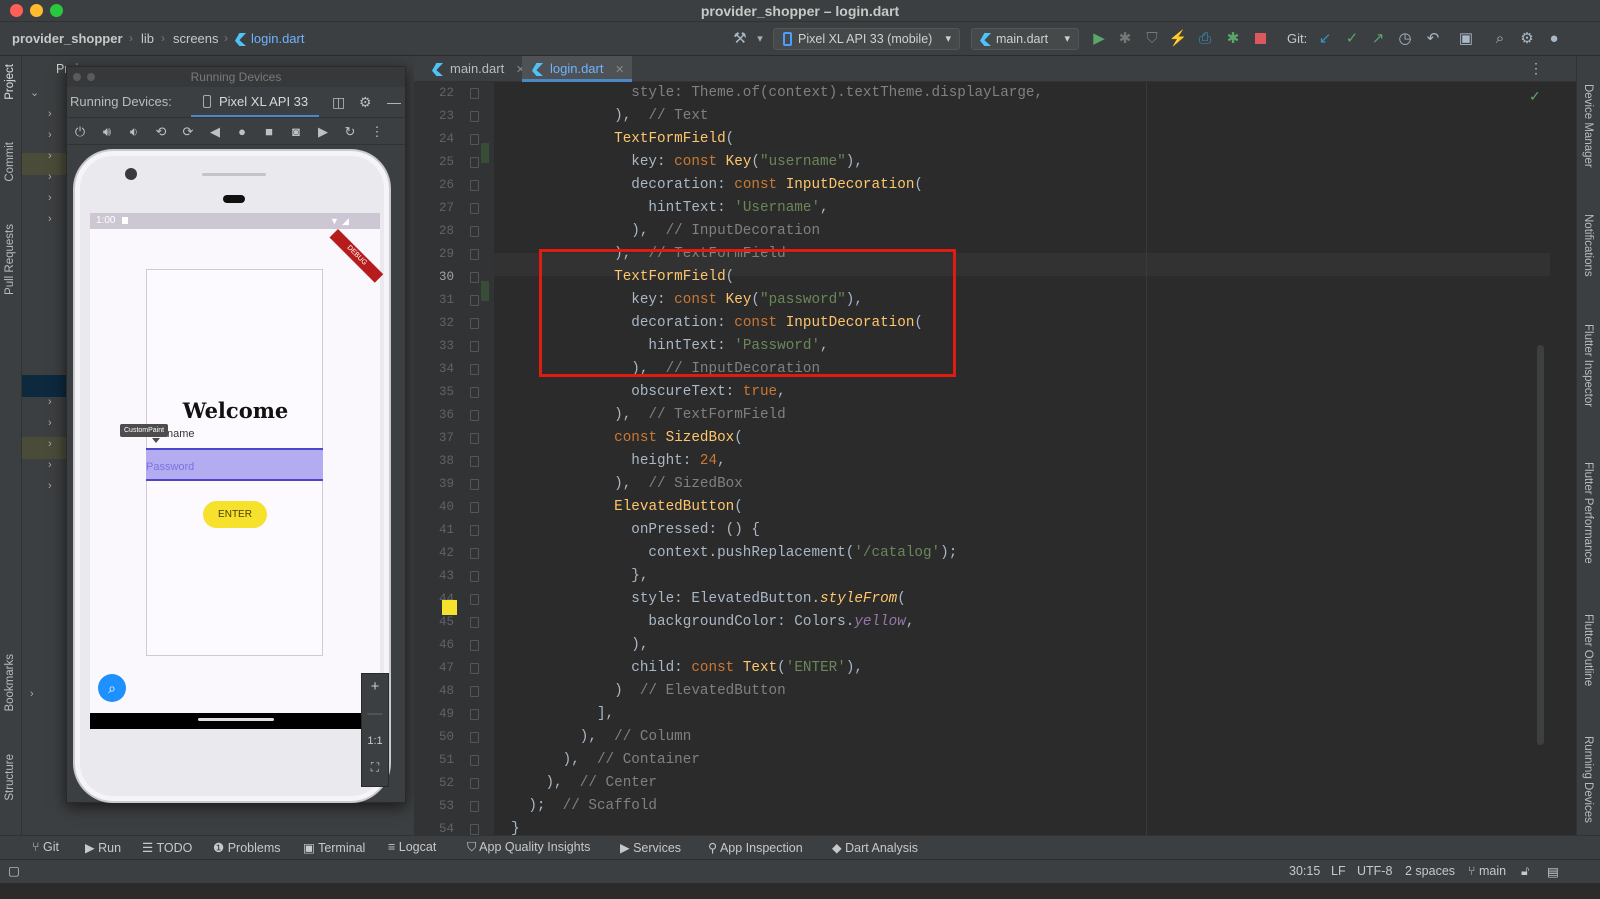 This screenshot has height=899, width=1600. I want to click on tool-flutter-outline: Flutter Outline, so click(1588, 650).